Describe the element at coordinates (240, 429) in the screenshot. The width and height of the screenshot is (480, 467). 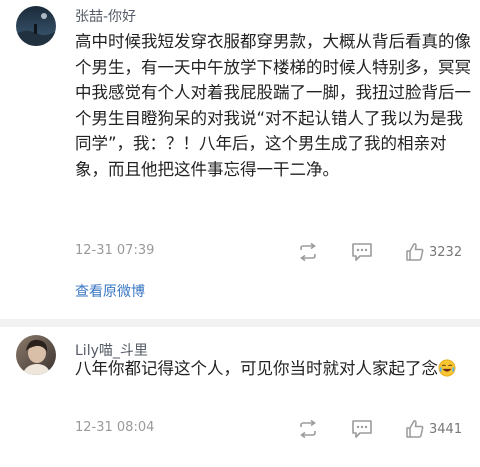
I see `comment-meta: 12-31 08:04 3441` at that location.